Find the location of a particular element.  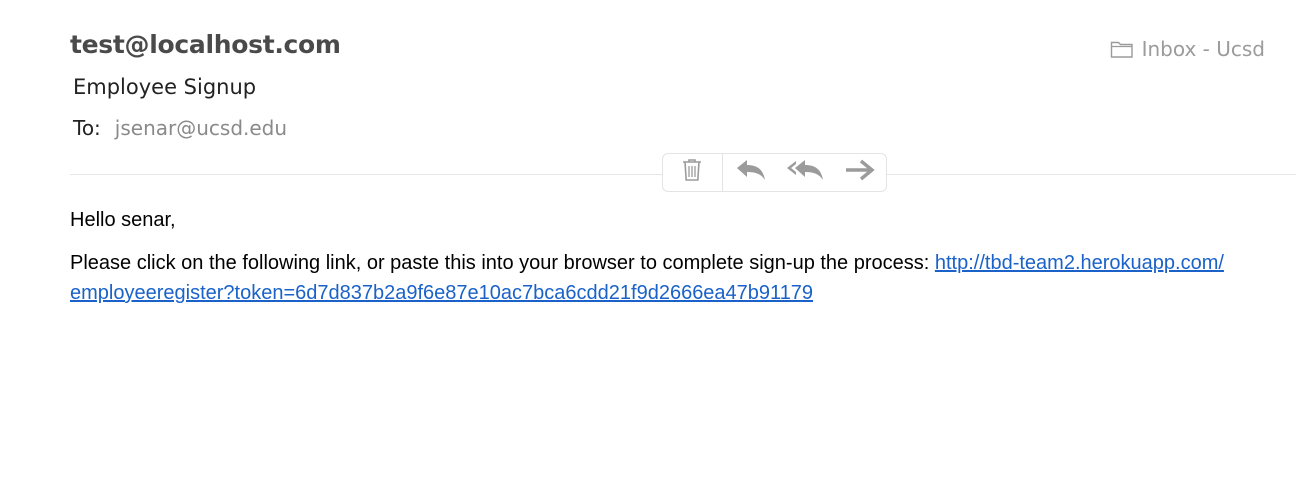

mailbox-indicator: Inbox - Ucsd is located at coordinates (1187, 49).